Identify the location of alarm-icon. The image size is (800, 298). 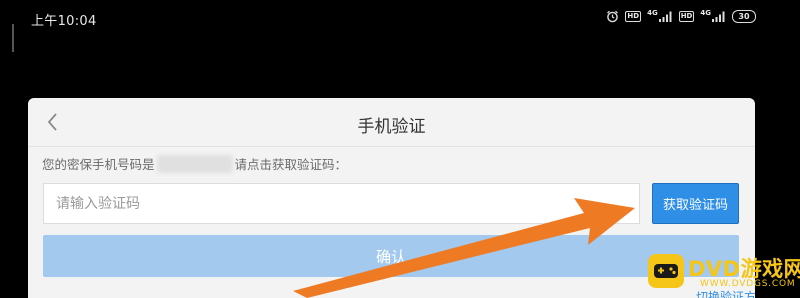
(612, 16).